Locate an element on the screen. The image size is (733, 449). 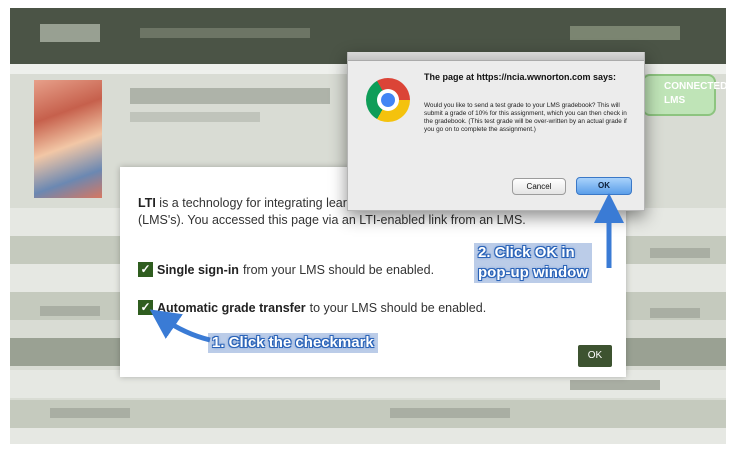
grade-transfer-checkmark-icon: ✓ is located at coordinates (145, 307).